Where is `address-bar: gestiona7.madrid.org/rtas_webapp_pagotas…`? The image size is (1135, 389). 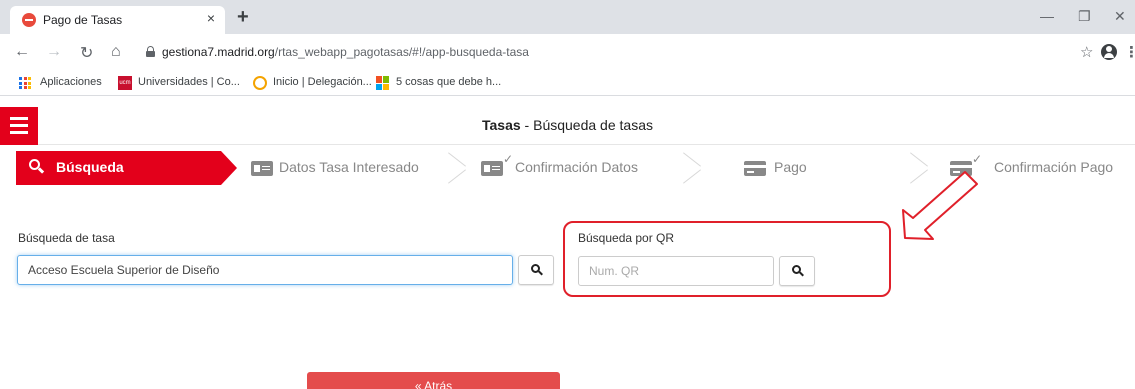 address-bar: gestiona7.madrid.org/rtas_webapp_pagotas… is located at coordinates (592, 53).